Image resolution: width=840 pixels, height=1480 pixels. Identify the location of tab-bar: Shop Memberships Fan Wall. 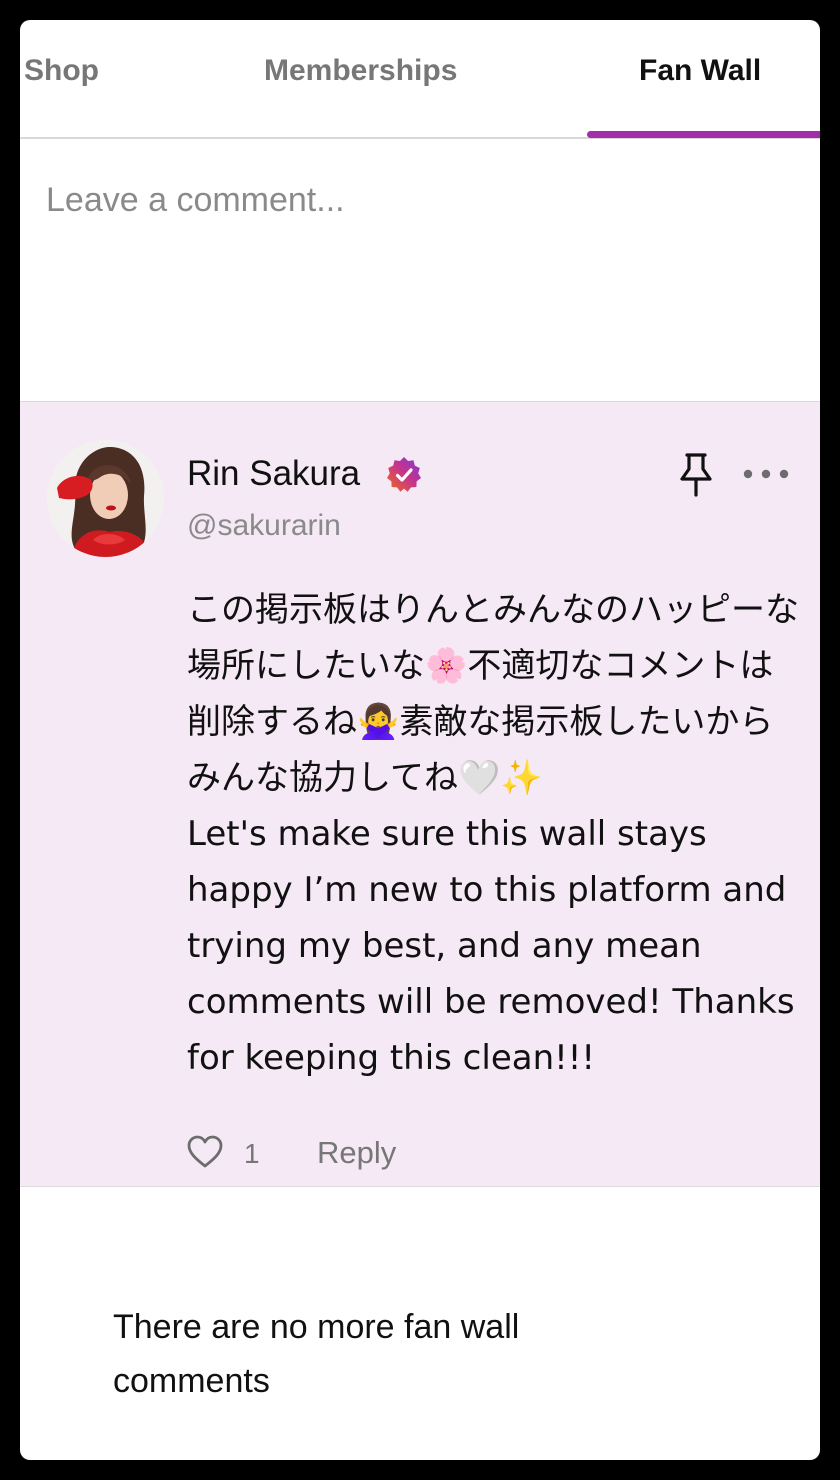
(420, 79).